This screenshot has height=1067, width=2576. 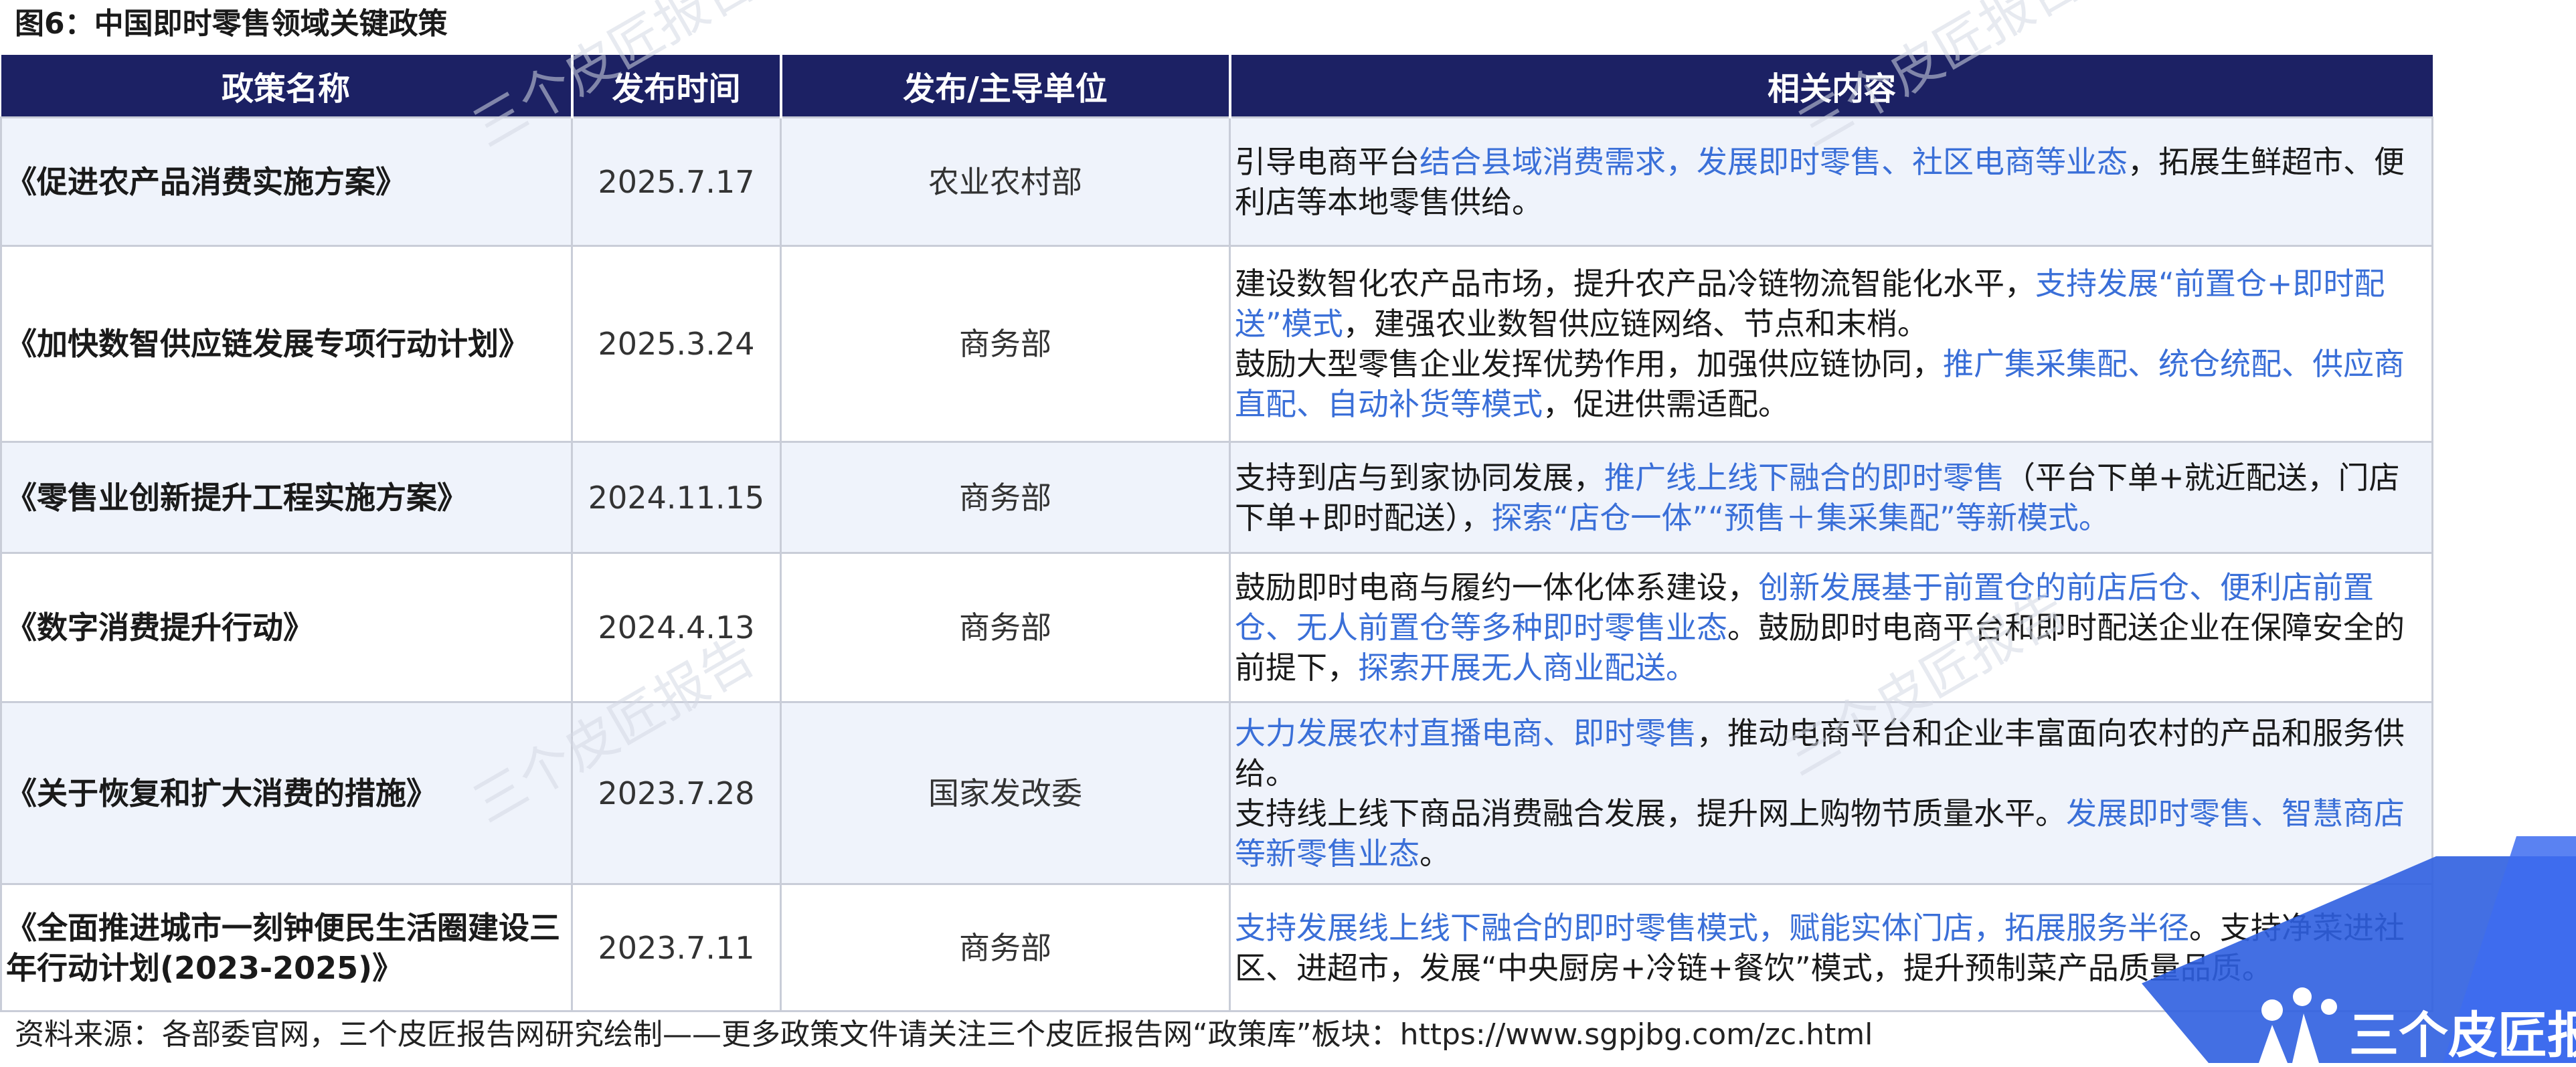 What do you see at coordinates (286, 793) in the screenshot?
I see `policy-name-cell: 《关于恢复和扩大消费的措施》` at bounding box center [286, 793].